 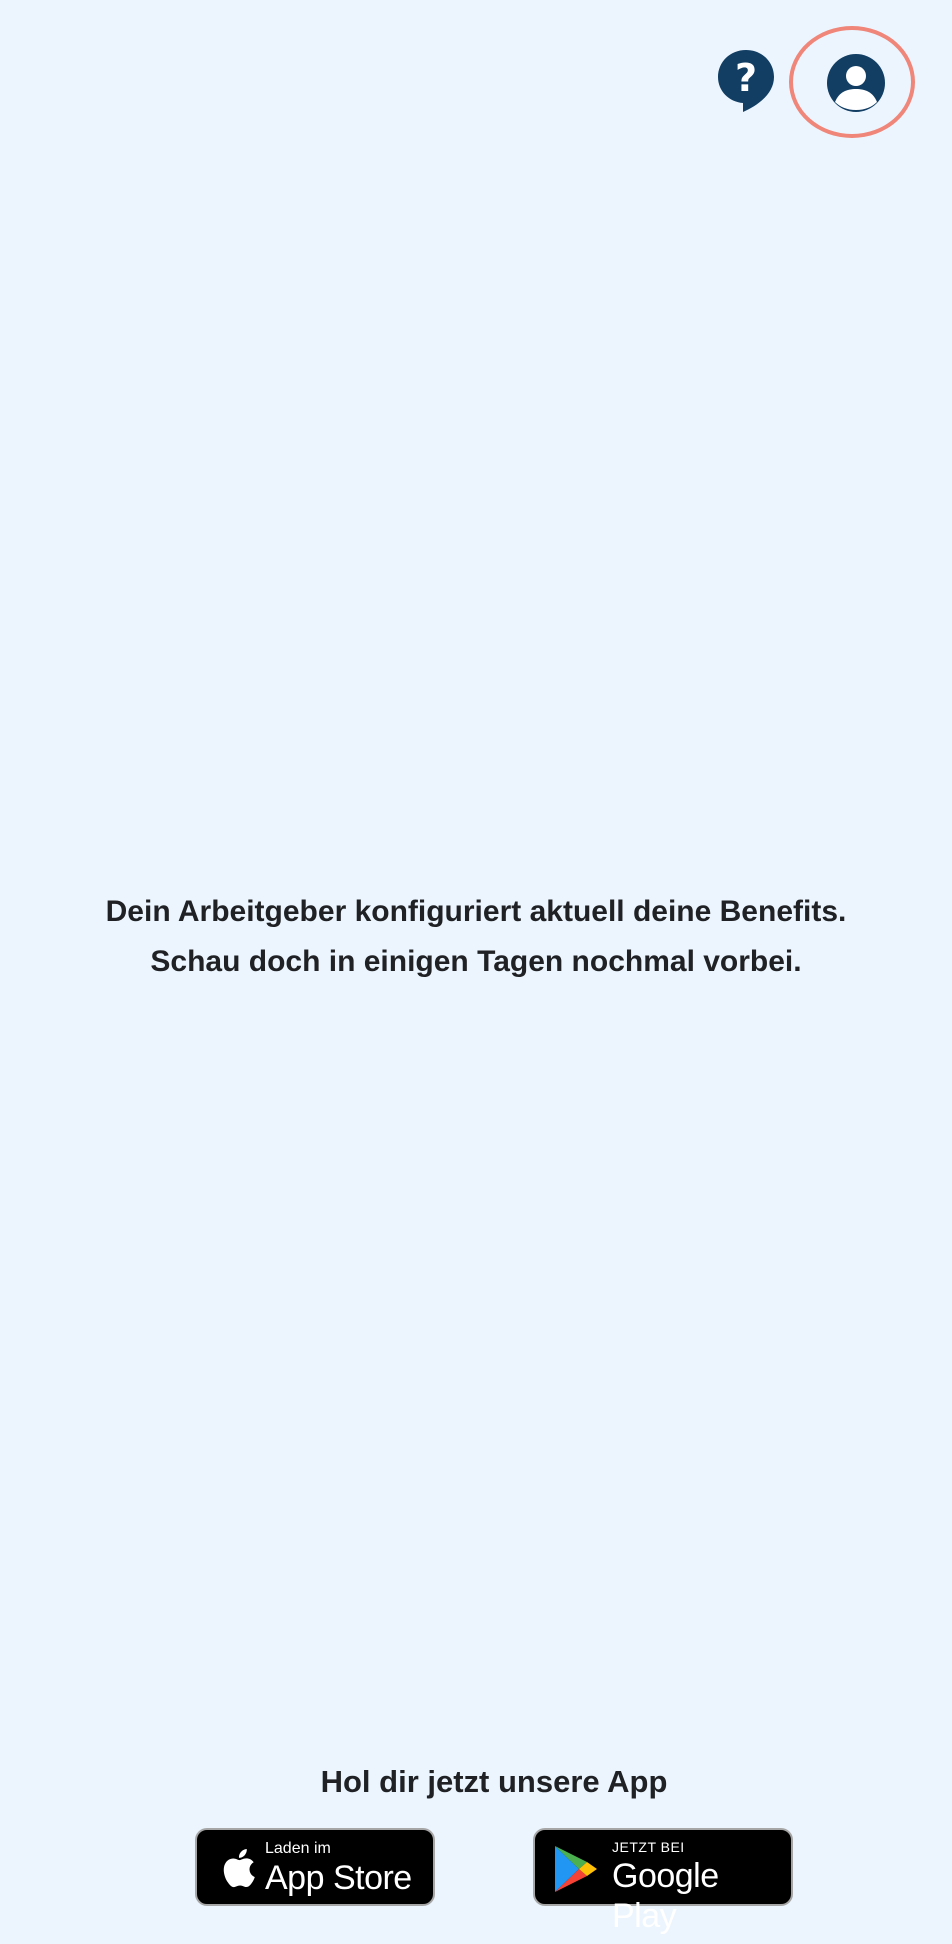 I want to click on google-play-badge-text: JETZT BEI Google Play, so click(x=701, y=1887).